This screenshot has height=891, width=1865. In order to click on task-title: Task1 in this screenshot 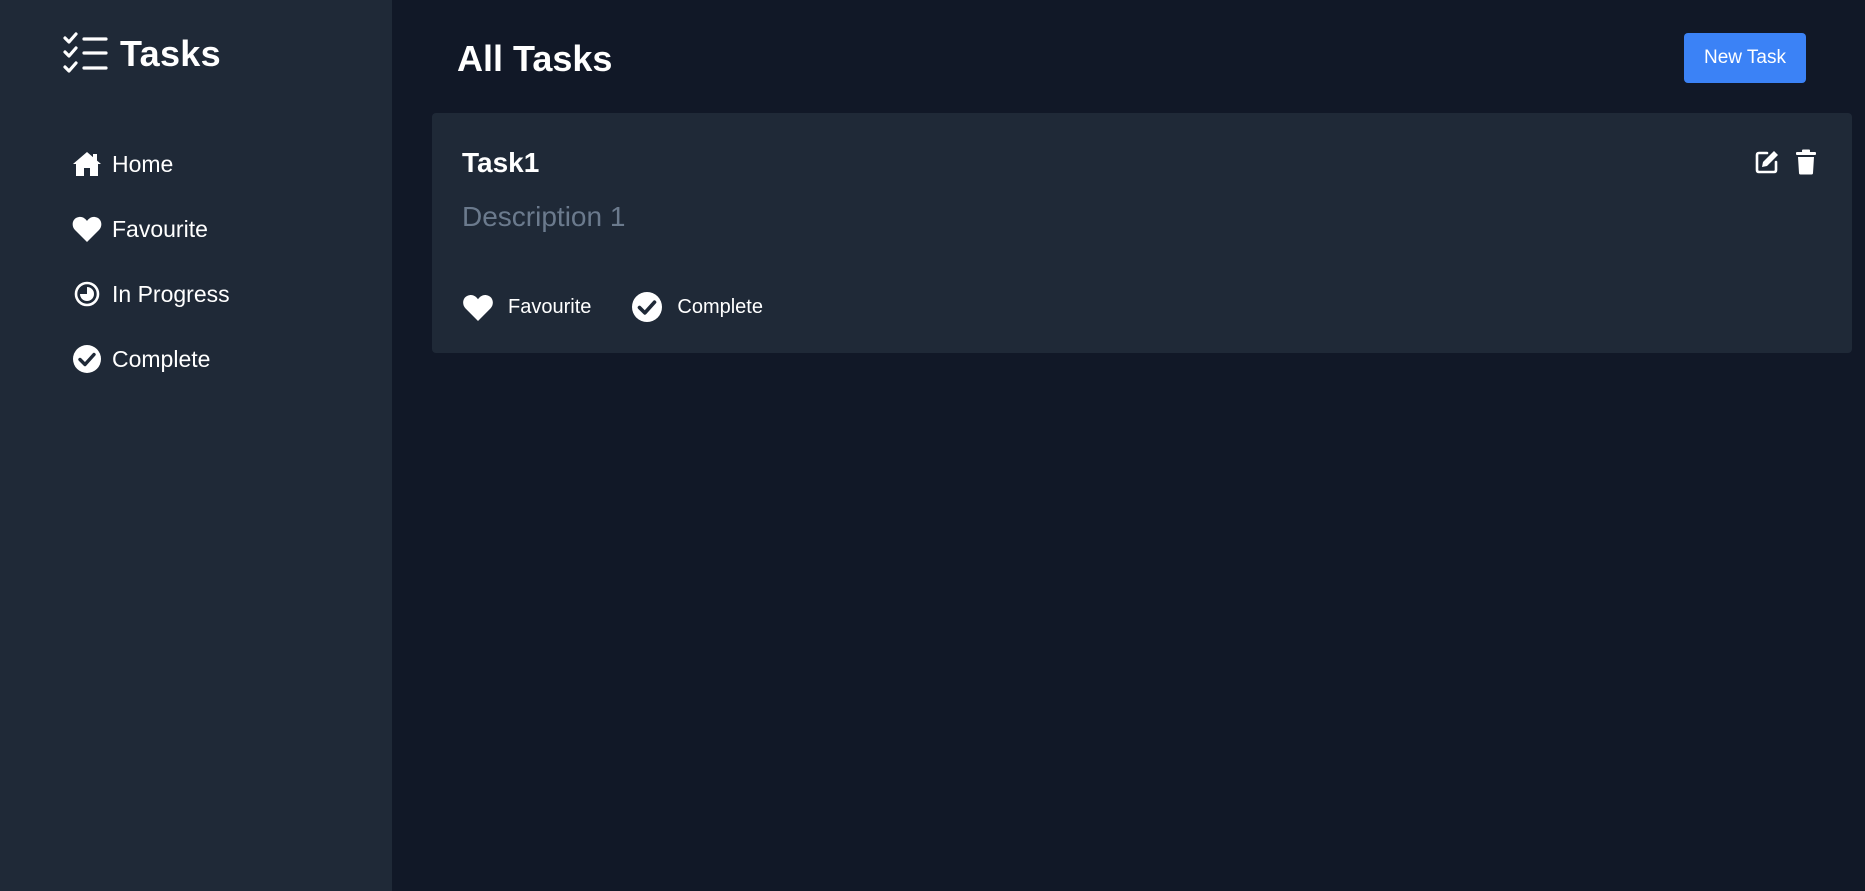, I will do `click(501, 162)`.